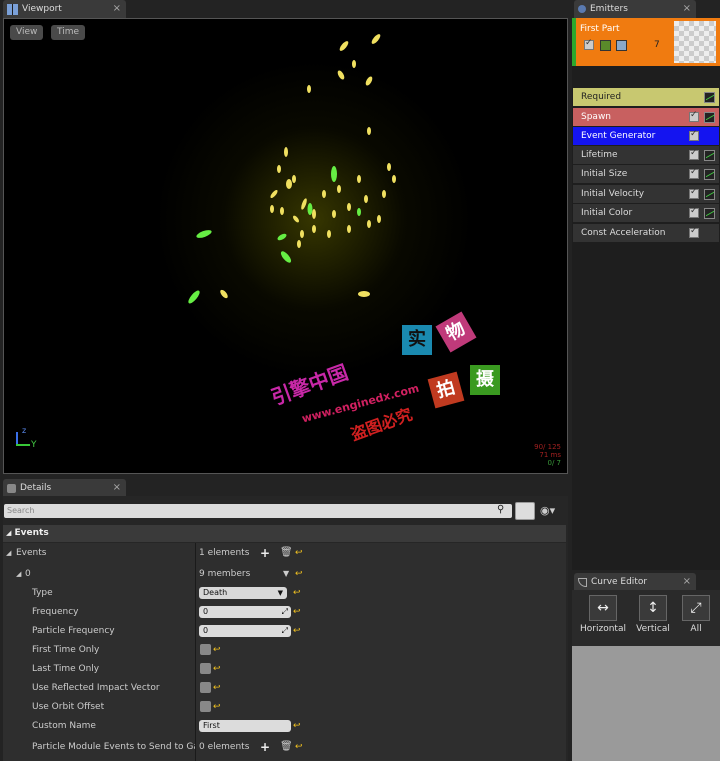 Image resolution: width=720 pixels, height=761 pixels. I want to click on watermark-char: 实, so click(417, 340).